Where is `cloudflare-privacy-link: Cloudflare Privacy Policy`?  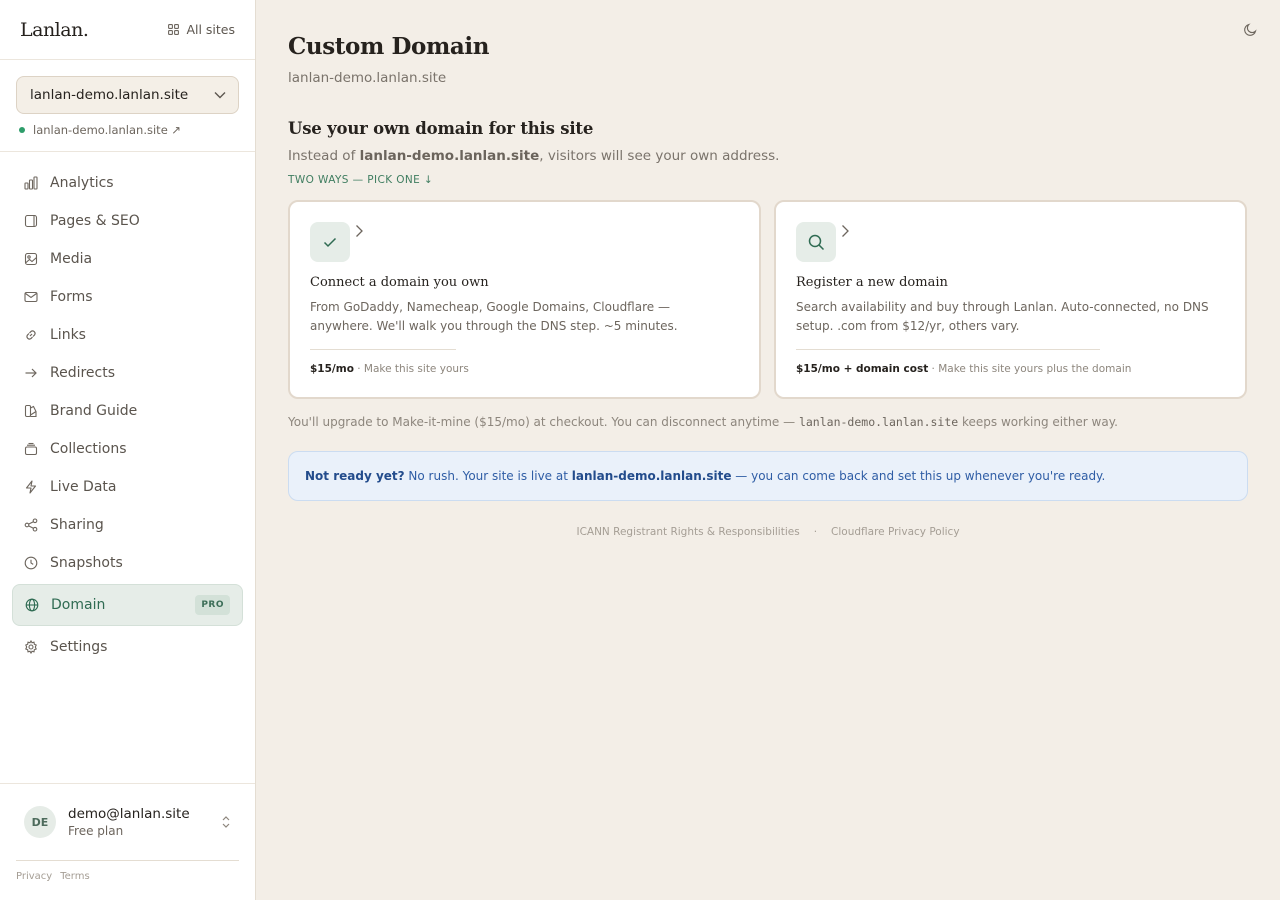 cloudflare-privacy-link: Cloudflare Privacy Policy is located at coordinates (895, 532).